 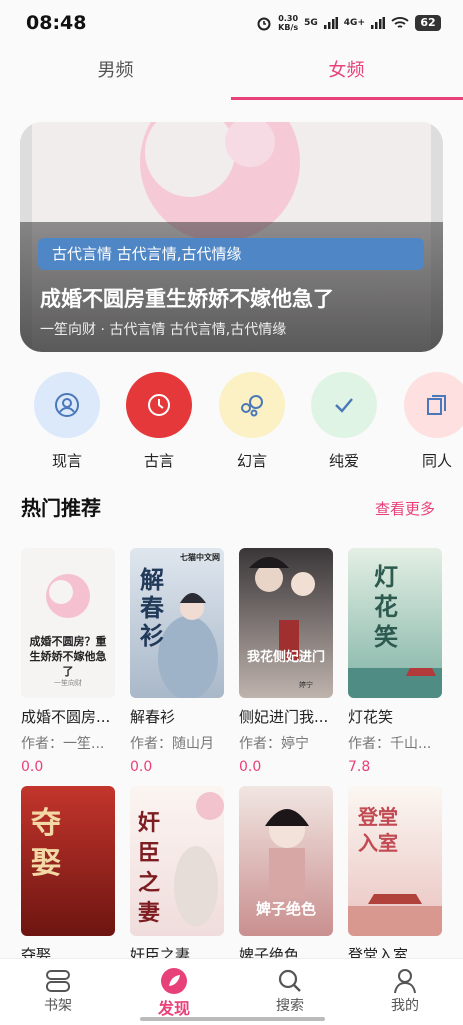 I want to click on clock-icon, so click(x=159, y=405).